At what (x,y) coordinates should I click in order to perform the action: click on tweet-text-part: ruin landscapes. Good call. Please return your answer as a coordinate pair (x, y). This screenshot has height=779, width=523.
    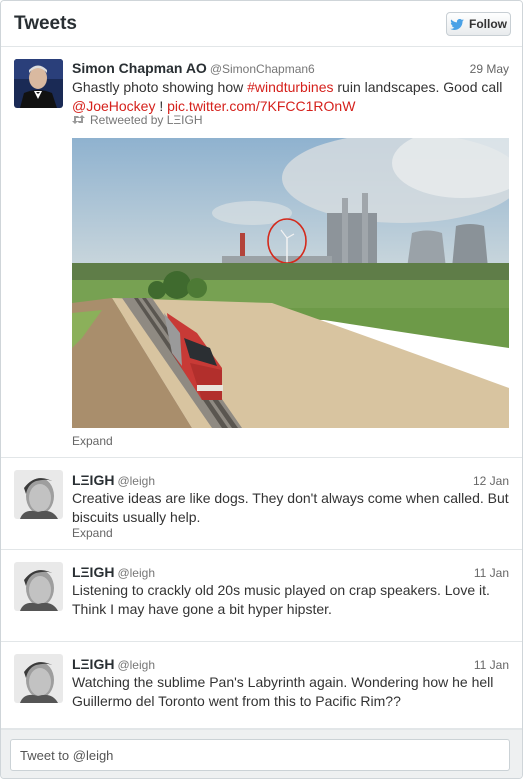
    Looking at the image, I should click on (418, 87).